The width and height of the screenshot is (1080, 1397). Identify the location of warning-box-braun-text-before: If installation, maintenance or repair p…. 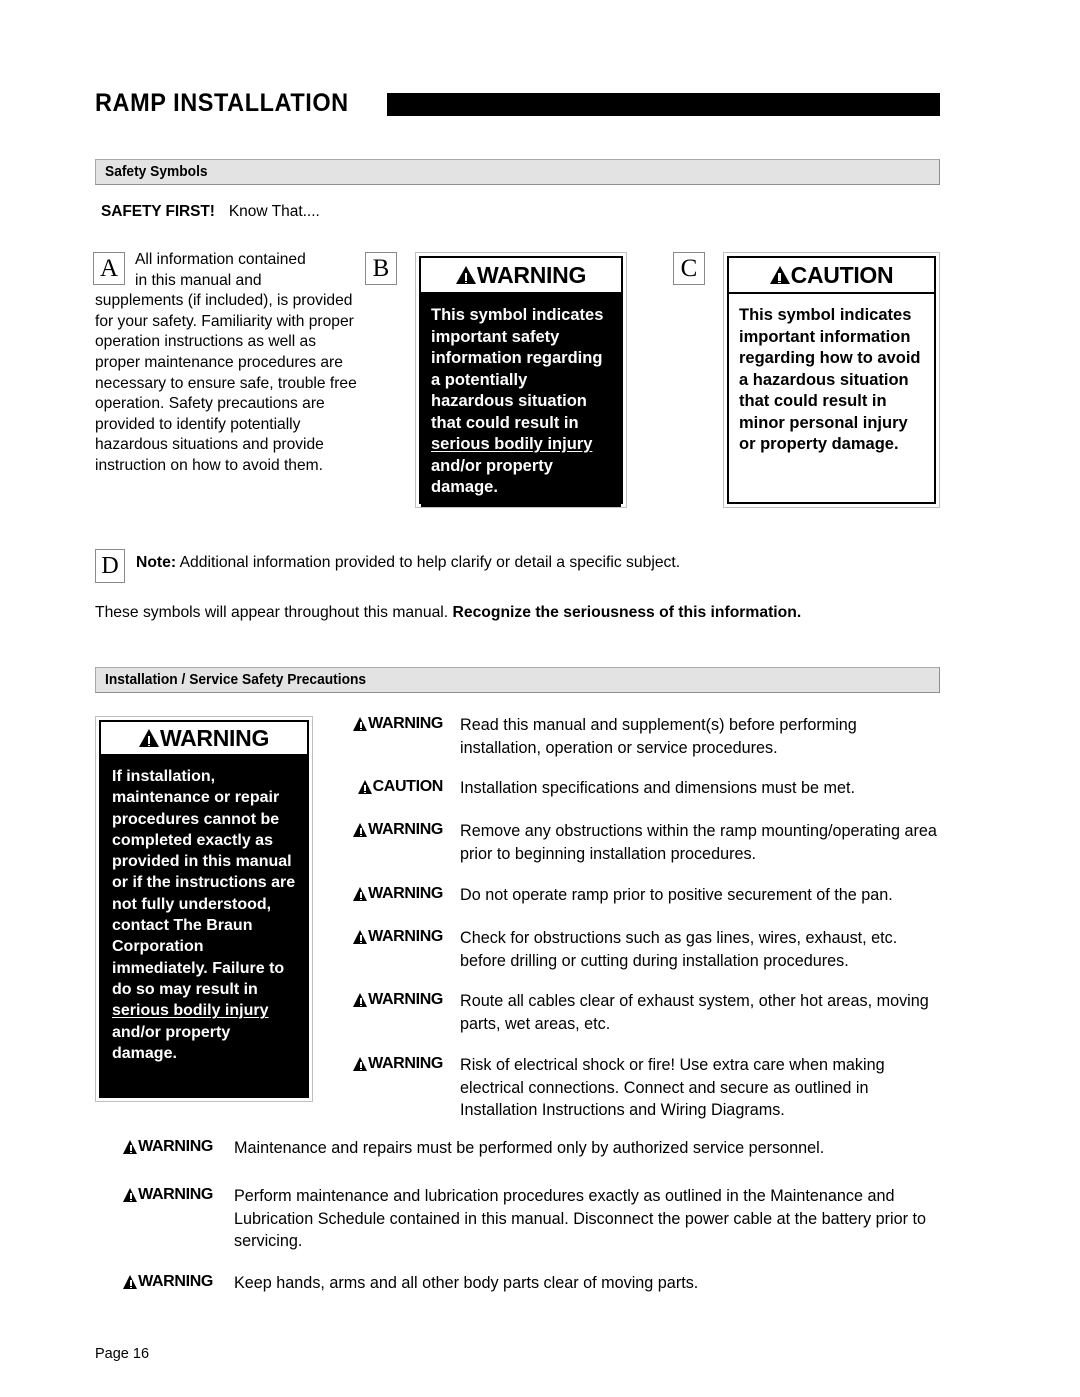
(204, 883).